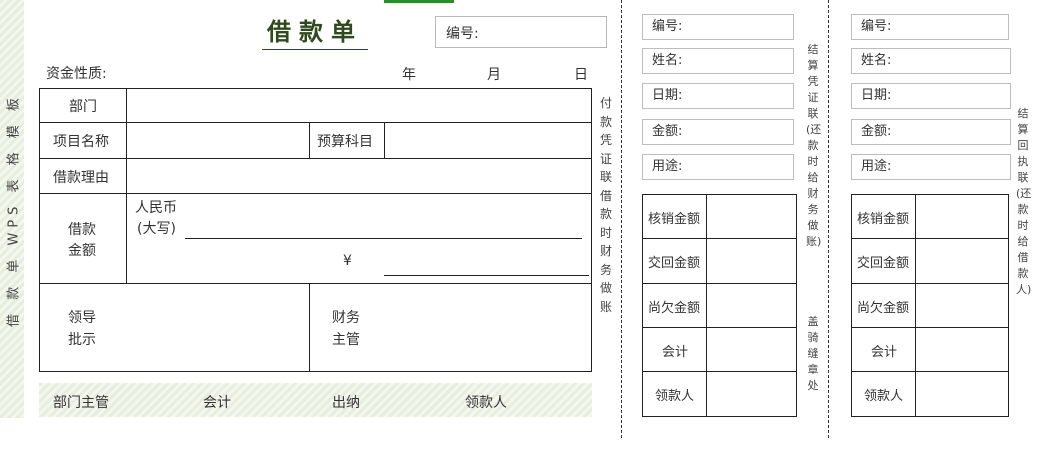 The height and width of the screenshot is (456, 1048). Describe the element at coordinates (521, 32) in the screenshot. I see `number-field: 编号:` at that location.